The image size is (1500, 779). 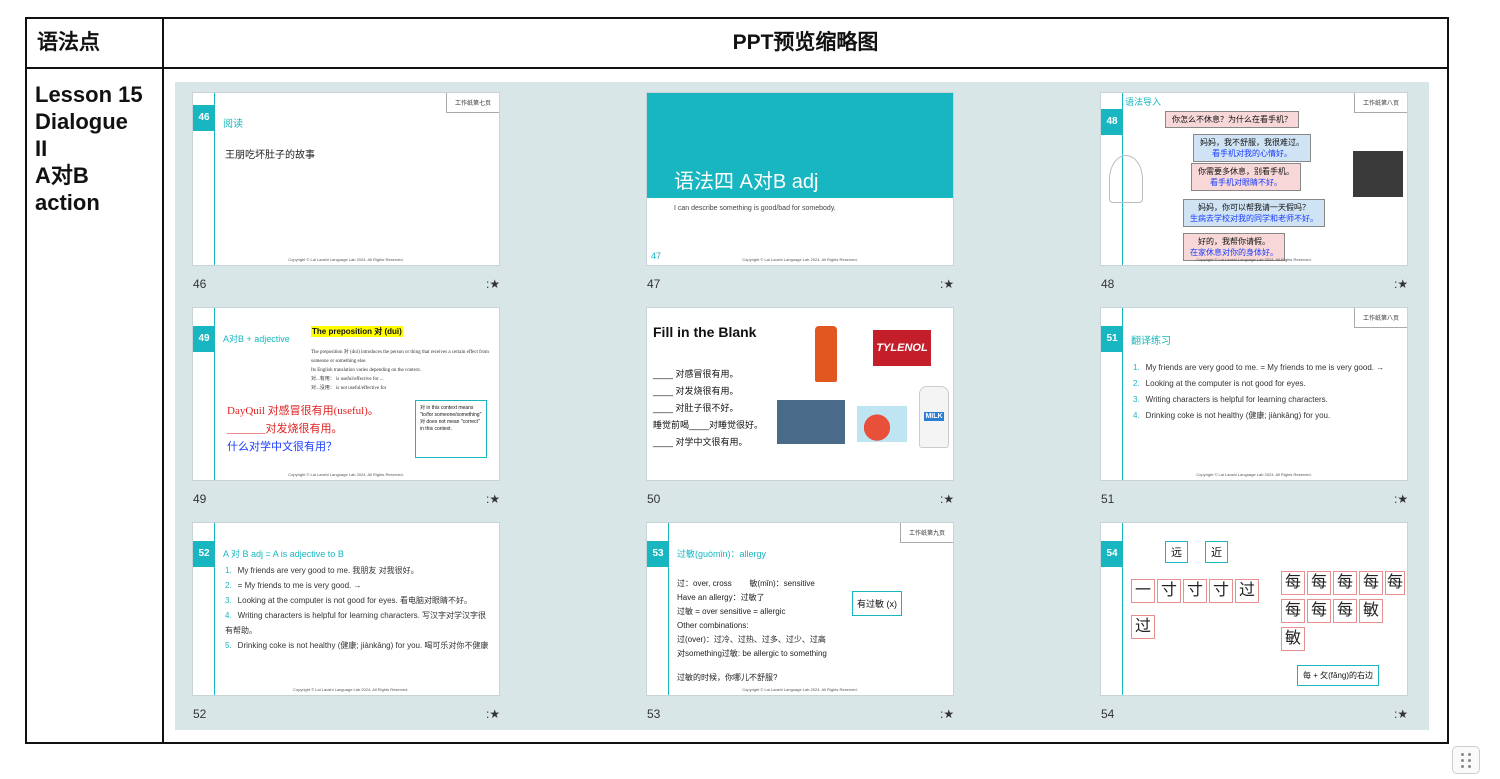 I want to click on speech-bubble: 你怎么不休息？为什么在看手机？, so click(x=1232, y=119).